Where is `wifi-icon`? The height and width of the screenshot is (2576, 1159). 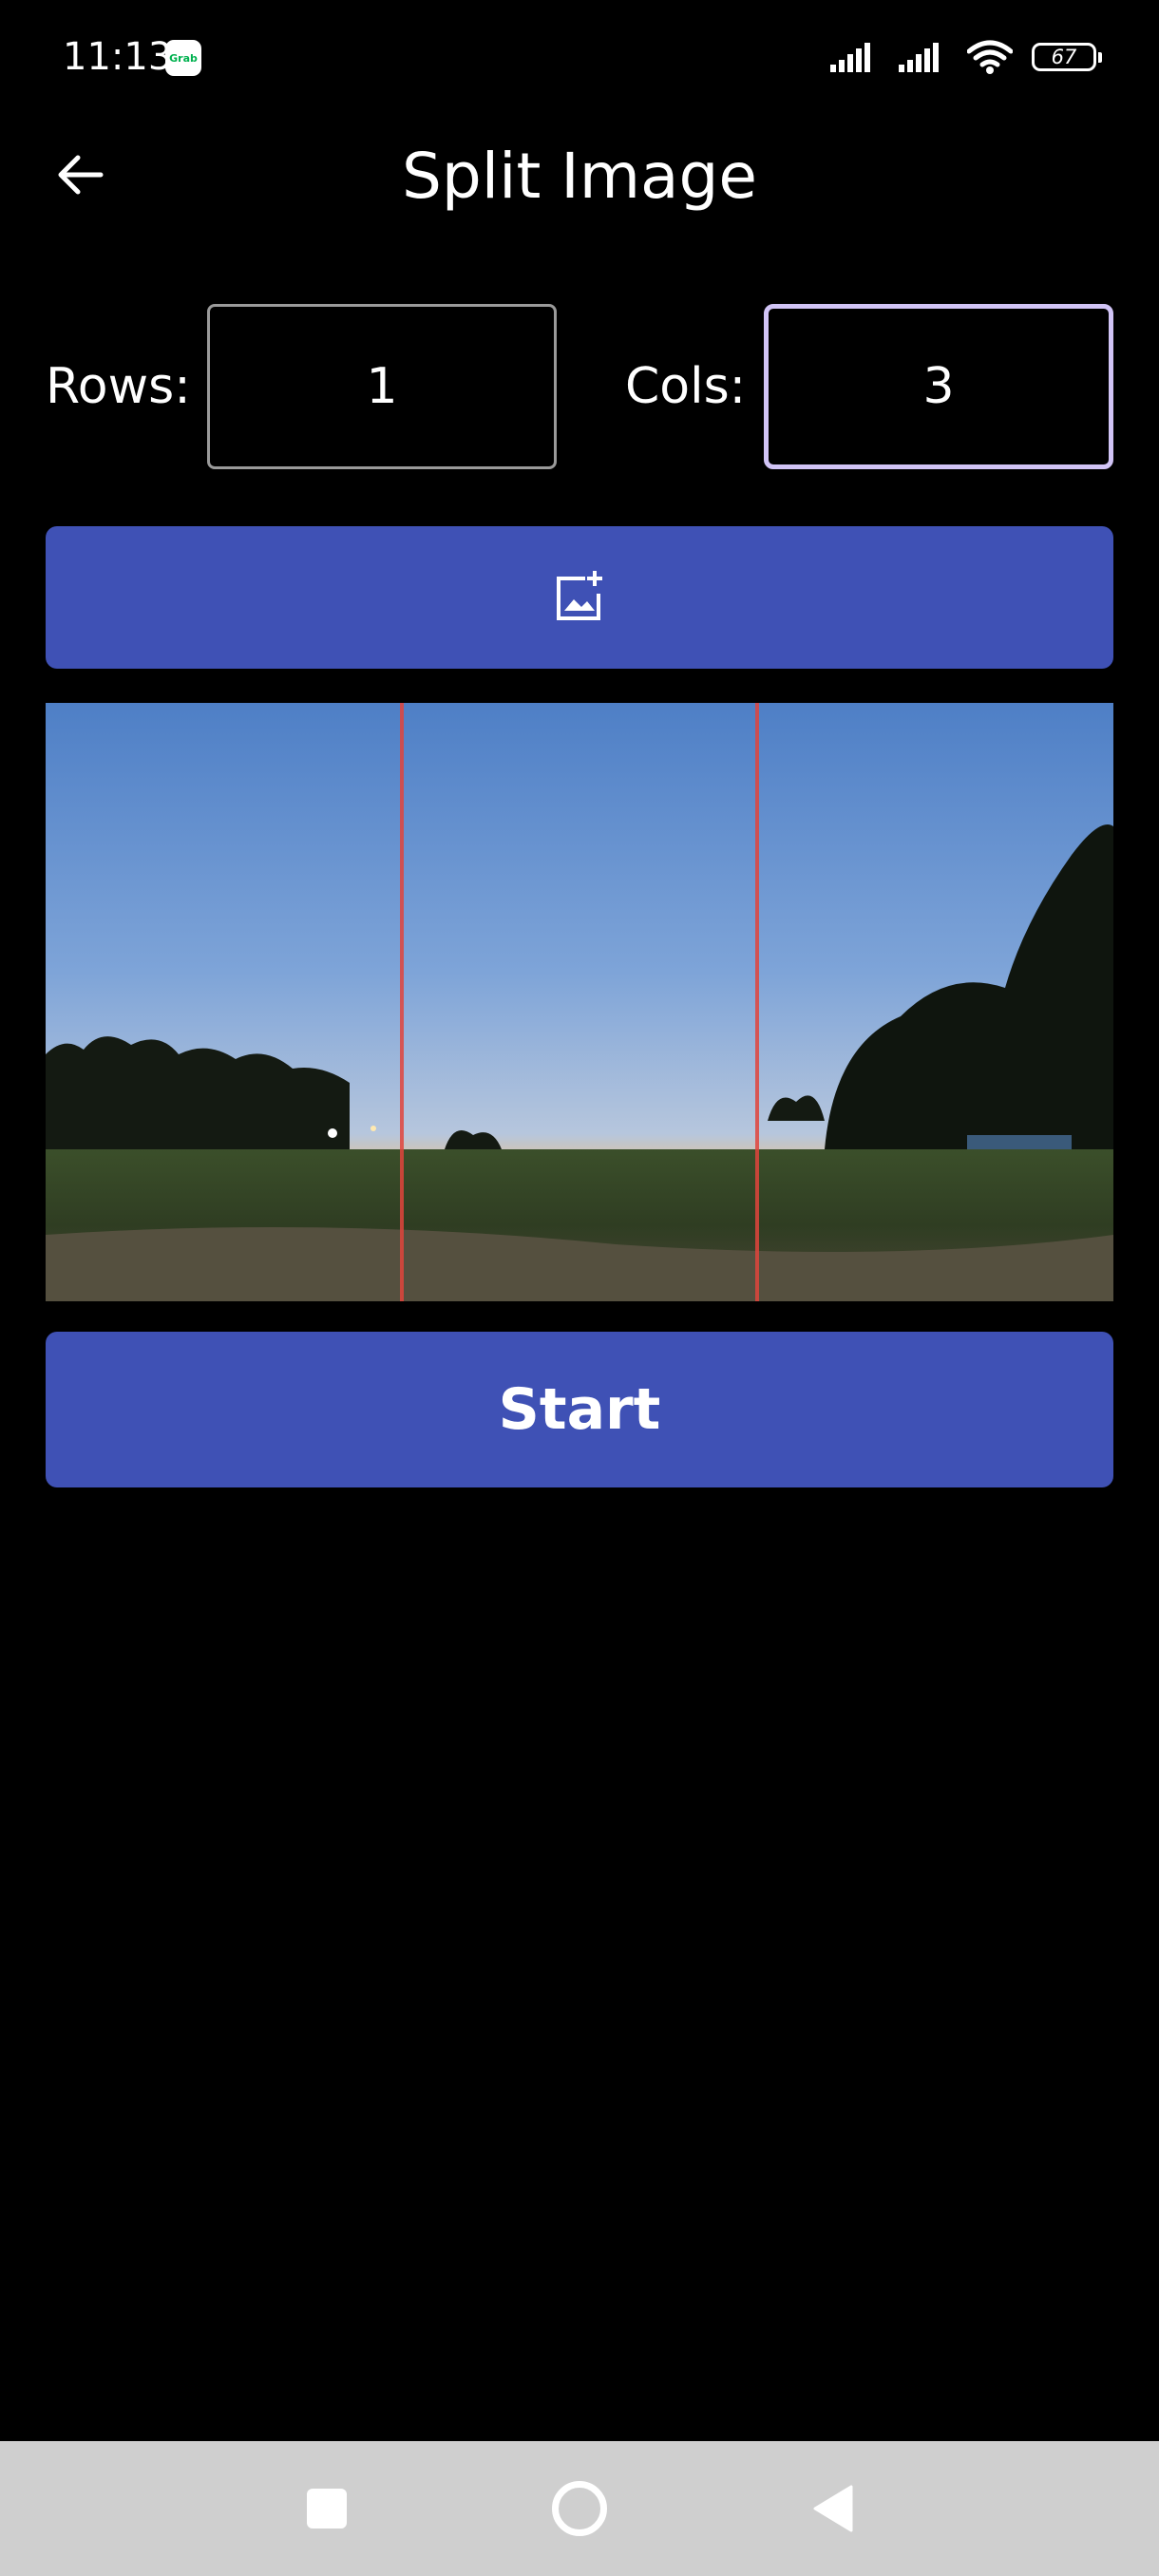
wifi-icon is located at coordinates (990, 57).